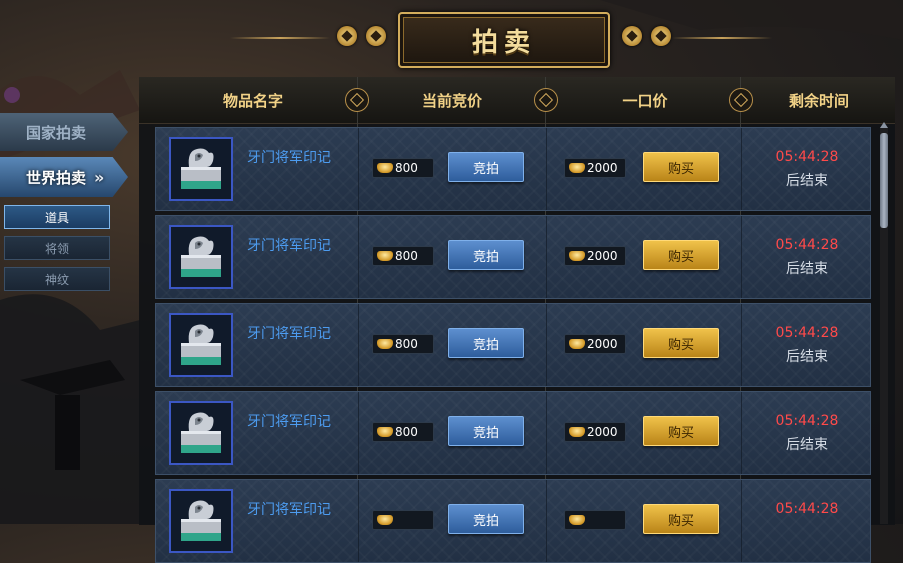 This screenshot has width=903, height=563. I want to click on subtab-items: 道具, so click(57, 217).